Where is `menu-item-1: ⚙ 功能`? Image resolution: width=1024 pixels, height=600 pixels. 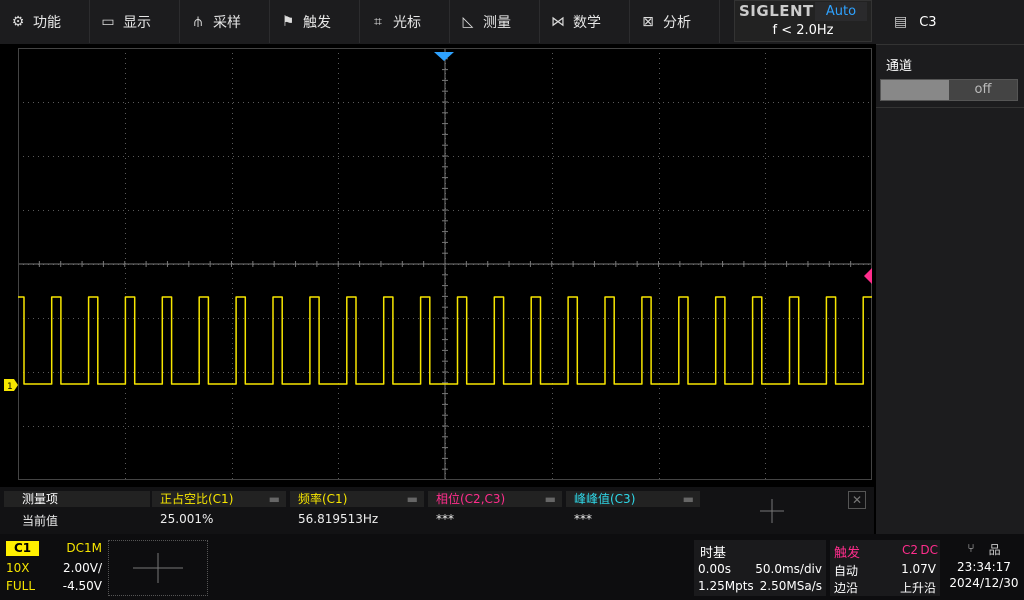
menu-item-1: ⚙ 功能 is located at coordinates (45, 21).